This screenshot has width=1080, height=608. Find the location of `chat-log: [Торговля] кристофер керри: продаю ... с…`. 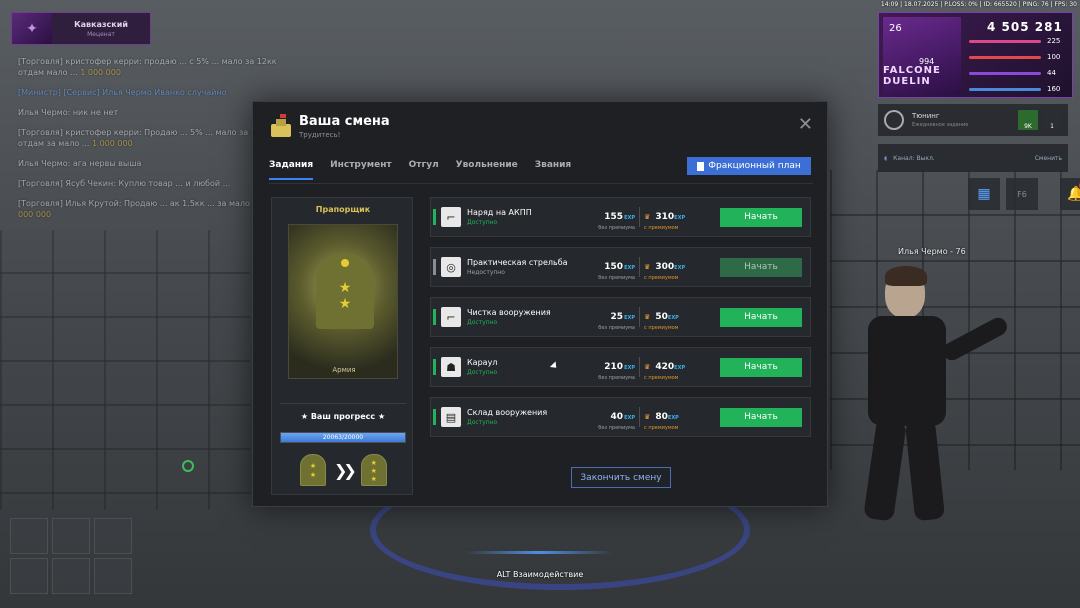

chat-log: [Торговля] кристофер керри: продаю ... с… is located at coordinates (148, 142).